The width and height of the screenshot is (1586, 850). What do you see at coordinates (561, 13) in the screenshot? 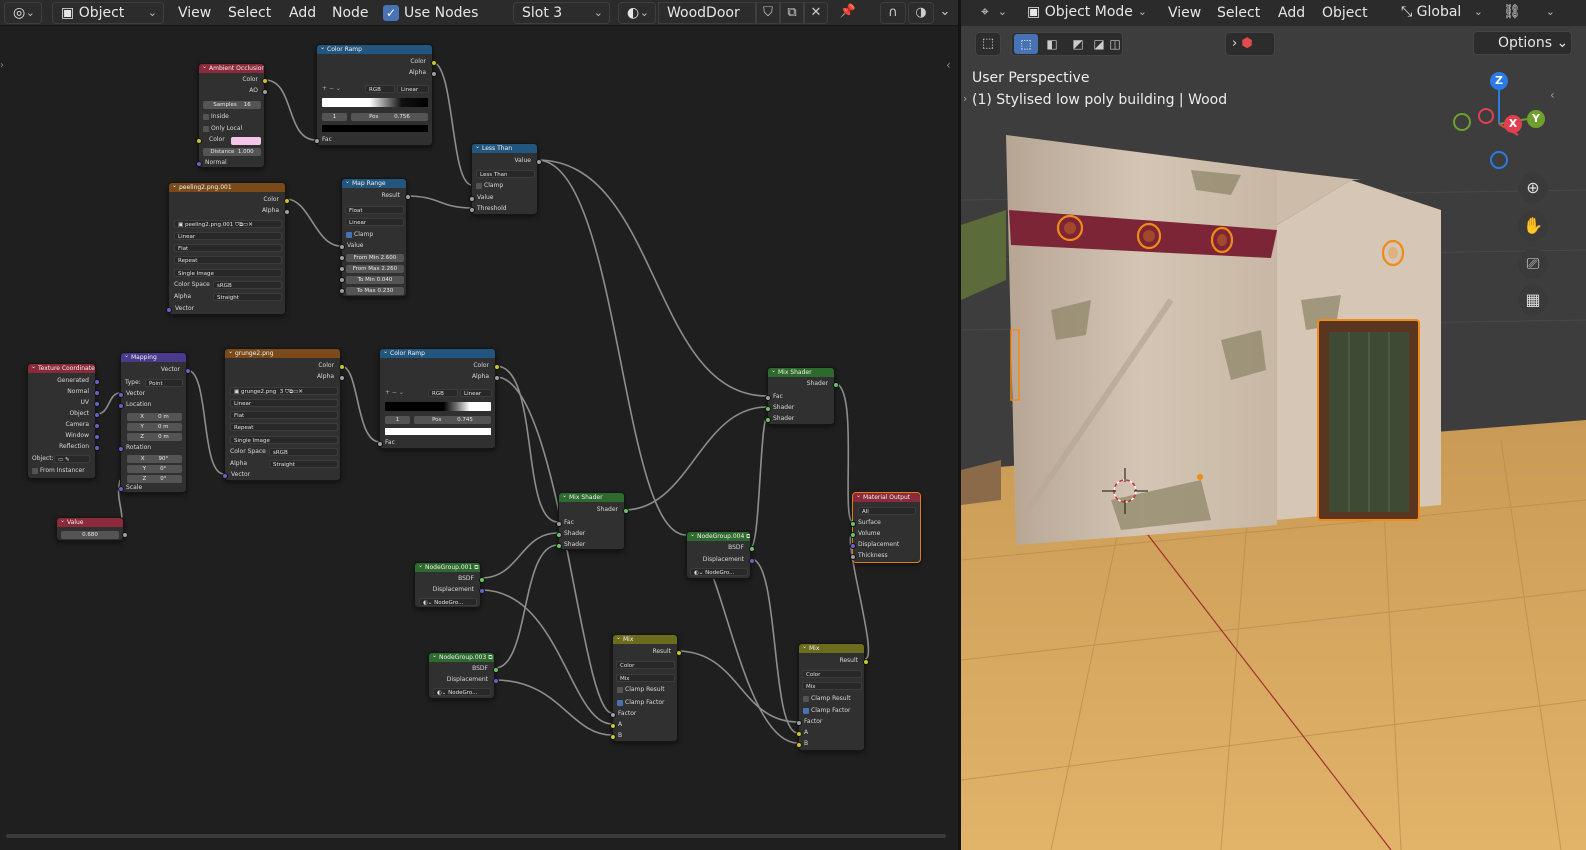
I see `slot-dropdown: Slot 3 ⌄` at bounding box center [561, 13].